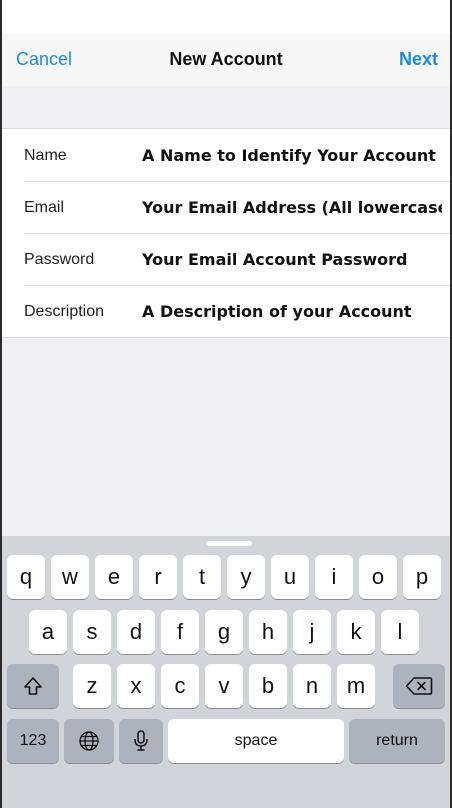 The width and height of the screenshot is (452, 808). Describe the element at coordinates (59, 259) in the screenshot. I see `password-label: Password` at that location.